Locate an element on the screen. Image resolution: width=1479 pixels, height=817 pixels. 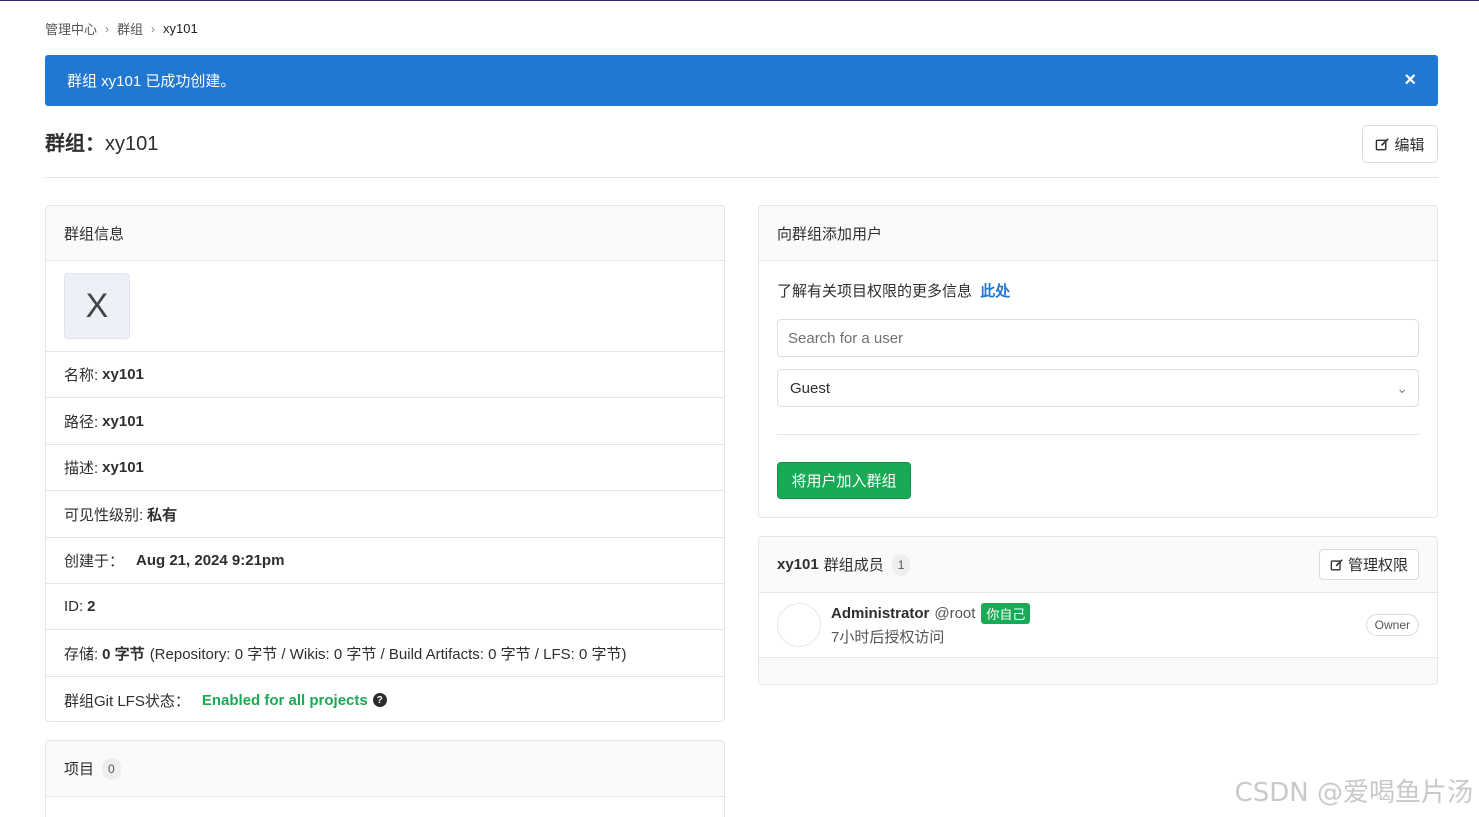
group-avatar-letter: X is located at coordinates (97, 305).